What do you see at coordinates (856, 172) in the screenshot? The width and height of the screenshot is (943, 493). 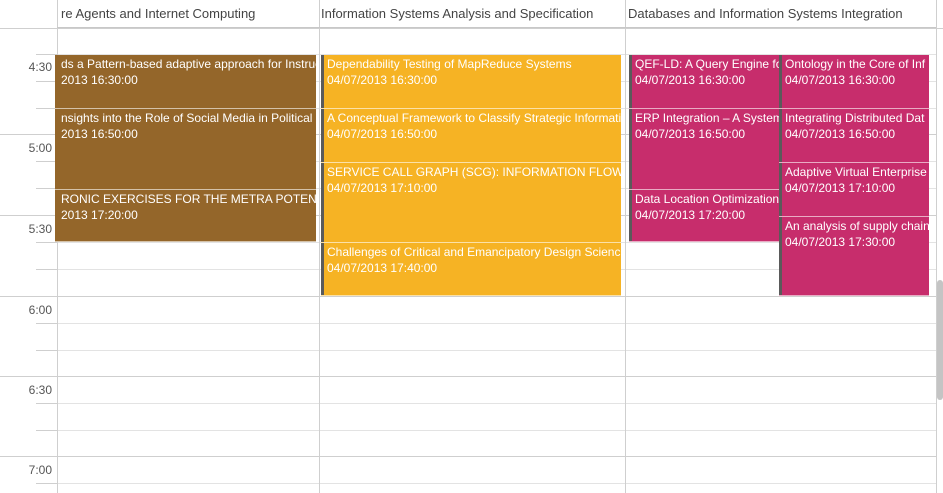 I see `event-title: Adaptive Virtual Enterprise` at bounding box center [856, 172].